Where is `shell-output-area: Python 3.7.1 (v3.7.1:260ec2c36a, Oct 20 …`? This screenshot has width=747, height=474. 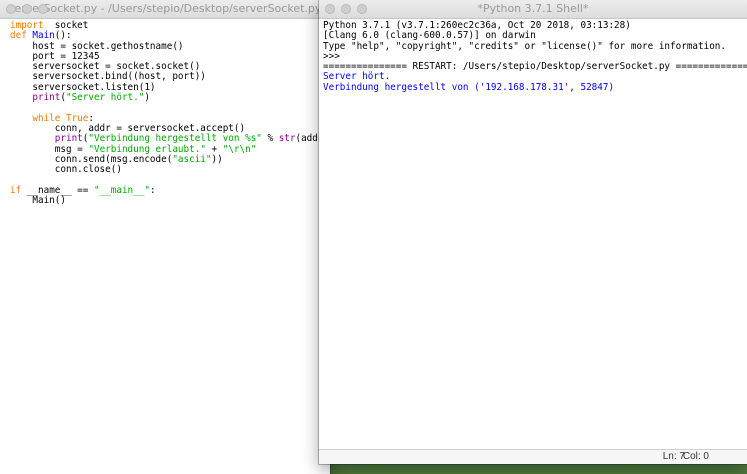 shell-output-area: Python 3.7.1 (v3.7.1:260ec2c36a, Oct 20 … is located at coordinates (533, 56).